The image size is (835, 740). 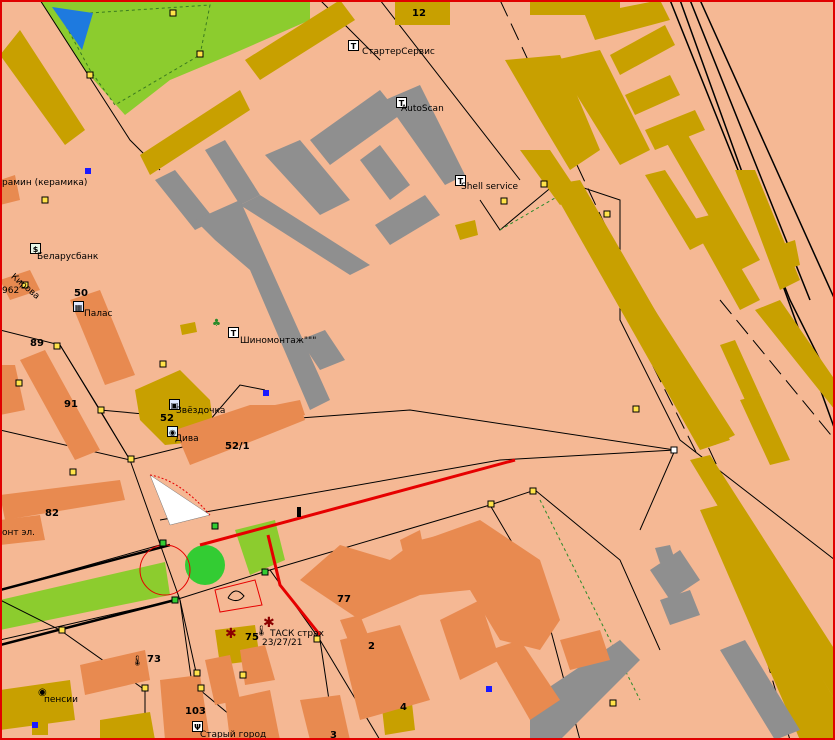 What do you see at coordinates (205, 565) in the screenshot?
I see `roundabout-green` at bounding box center [205, 565].